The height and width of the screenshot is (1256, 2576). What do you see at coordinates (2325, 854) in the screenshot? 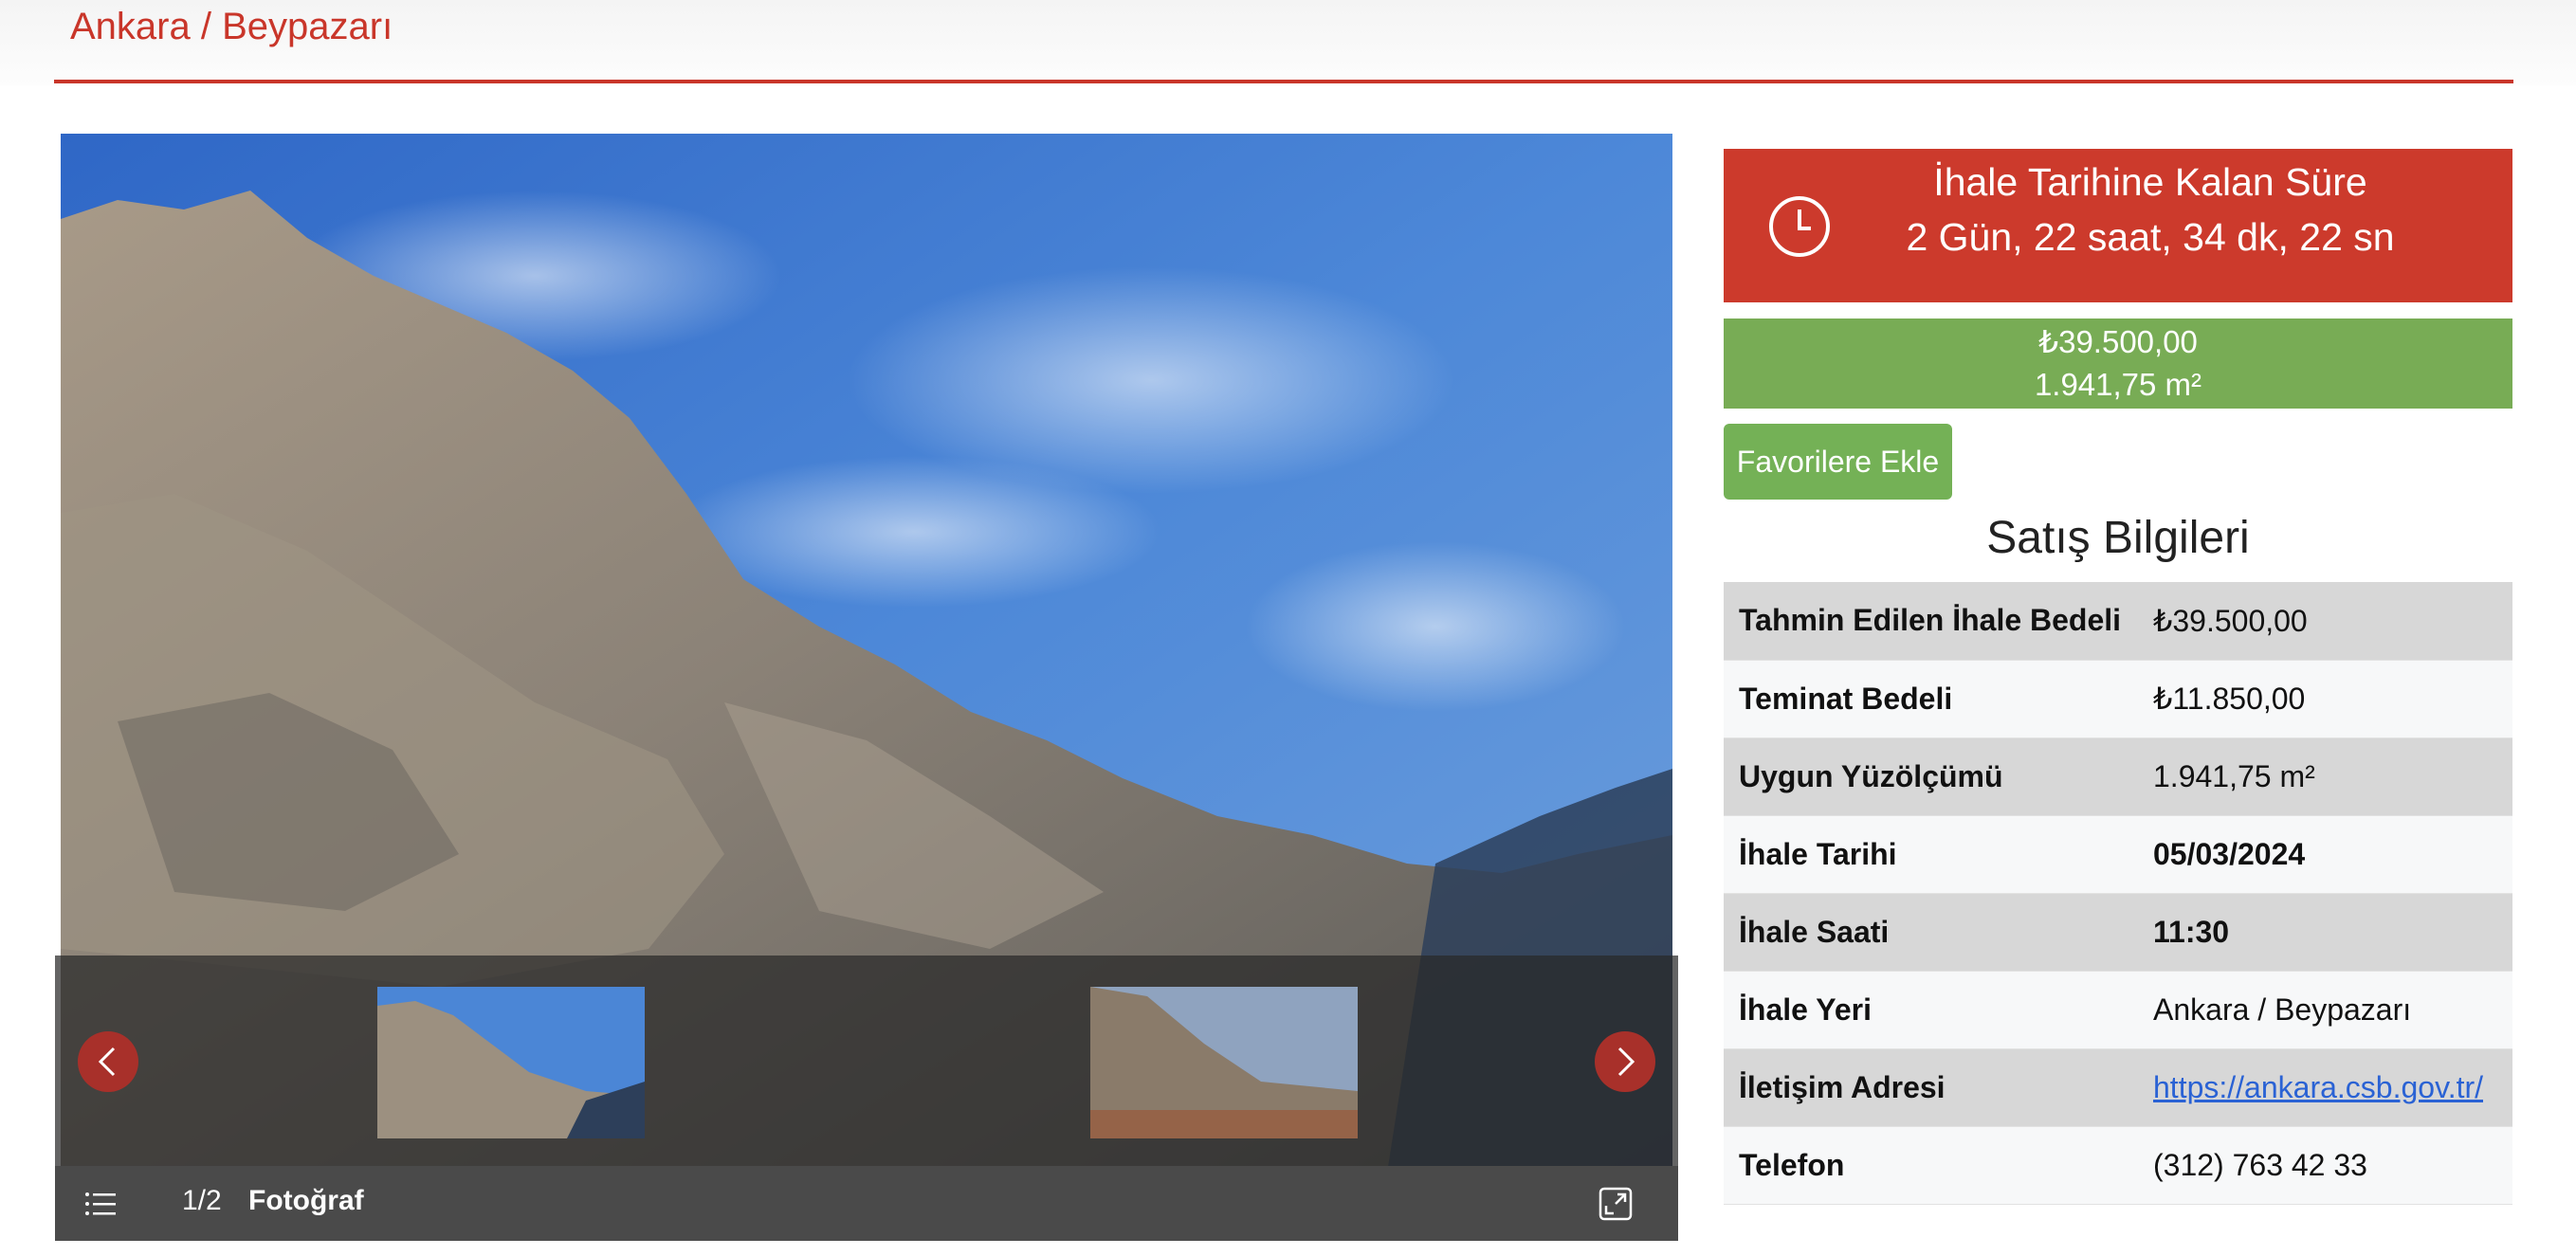
I see `row-value: 05/03/2024` at bounding box center [2325, 854].